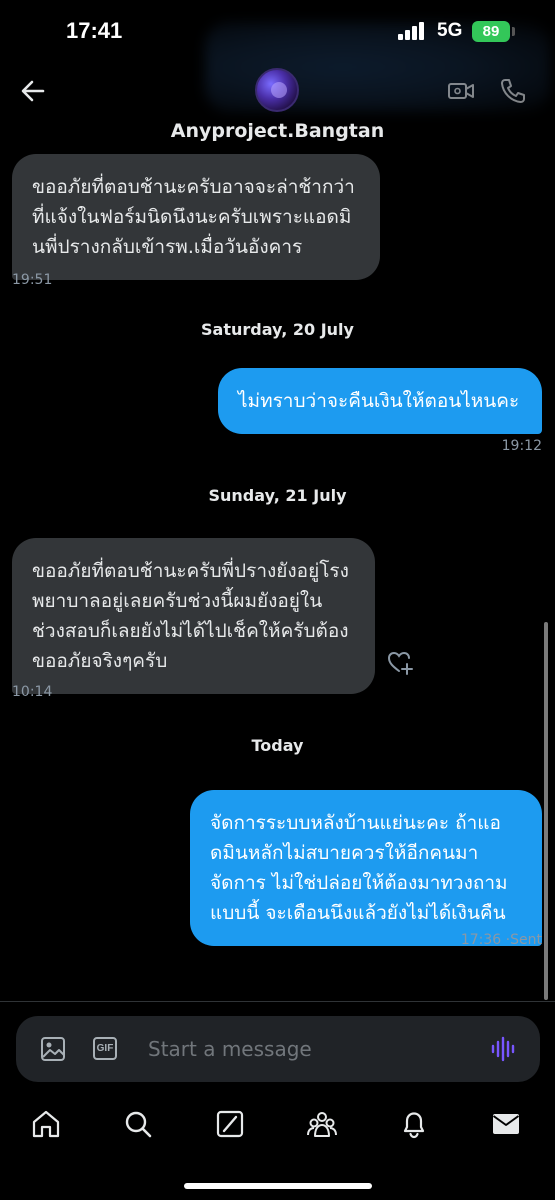 Image resolution: width=555 pixels, height=1200 pixels. What do you see at coordinates (481, 940) in the screenshot?
I see `message-timestamp: 17:36` at bounding box center [481, 940].